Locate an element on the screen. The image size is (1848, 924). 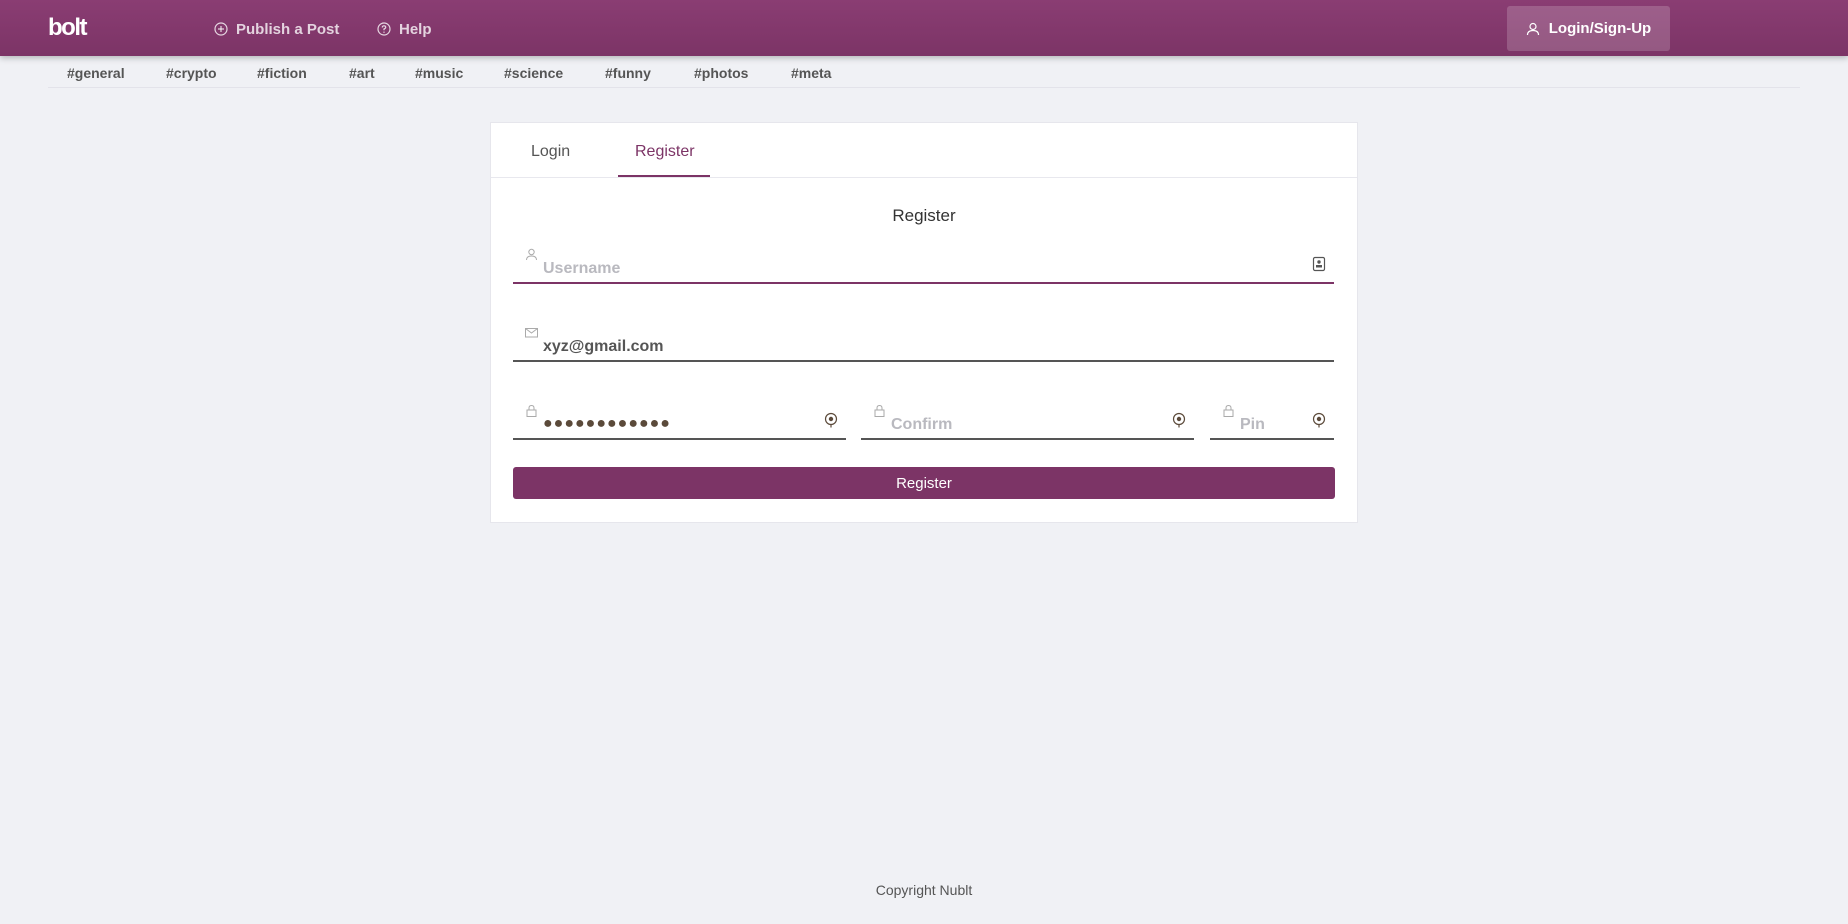
publish-post-link: Publish a Post is located at coordinates (276, 29).